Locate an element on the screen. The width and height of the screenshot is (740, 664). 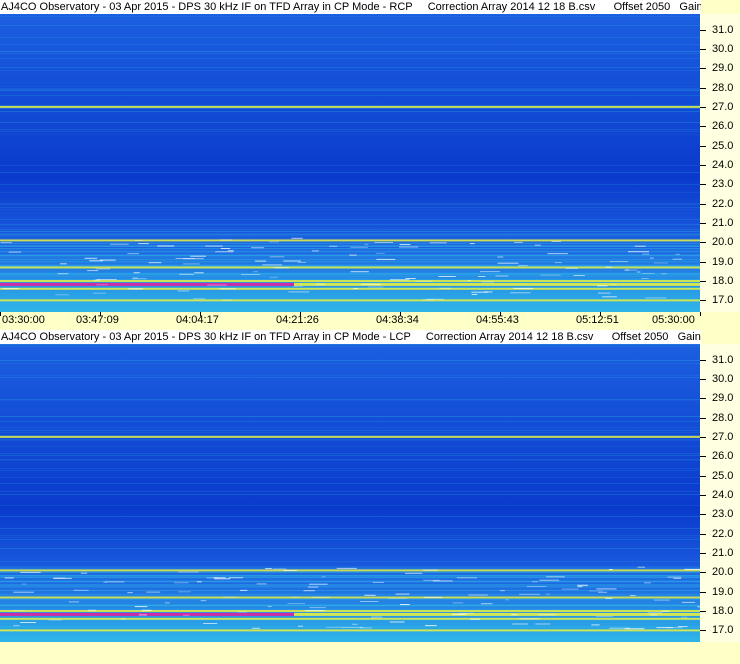
y-tick-label: 26.0 is located at coordinates (723, 126).